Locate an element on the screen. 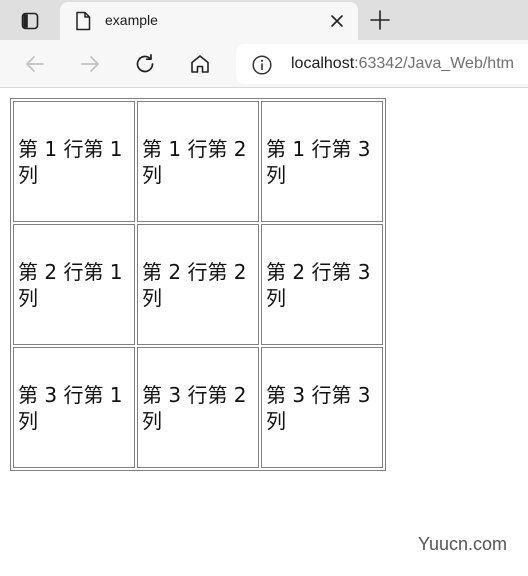  toolbar: localhost:63342/Java_Web/htm is located at coordinates (264, 64).